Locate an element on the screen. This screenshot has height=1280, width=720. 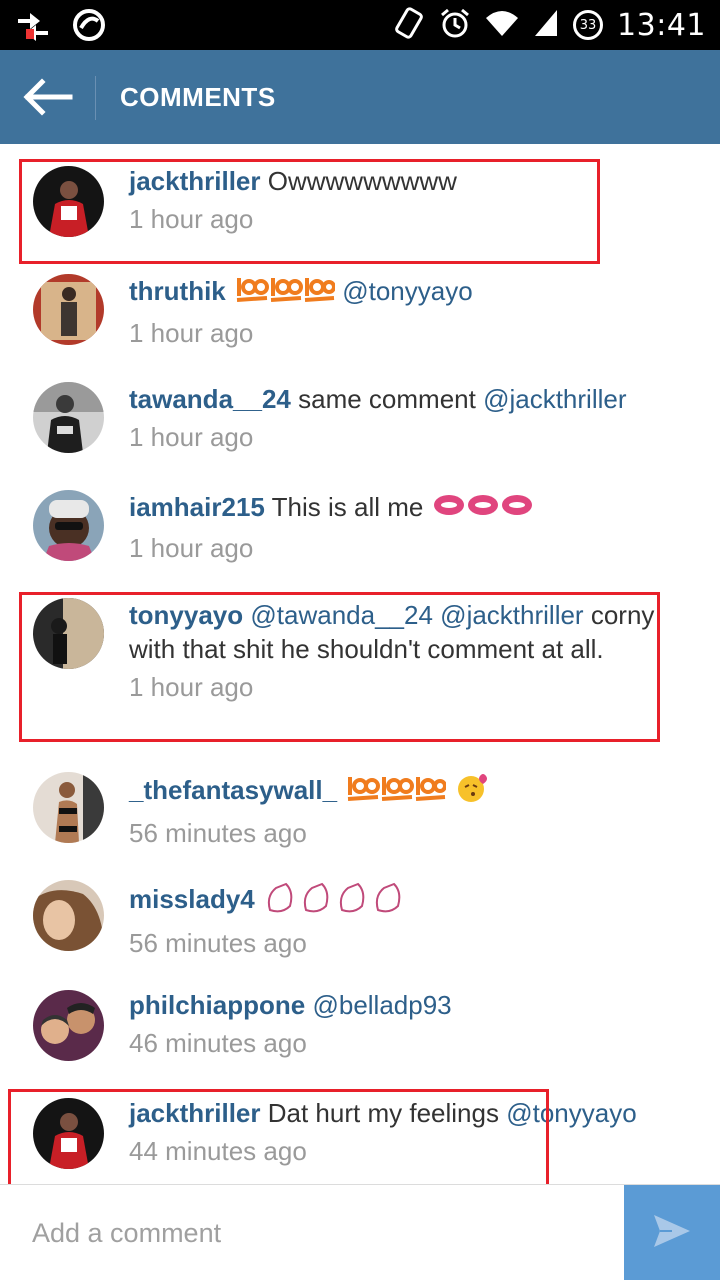
data-transfer-icon is located at coordinates (33, 27).